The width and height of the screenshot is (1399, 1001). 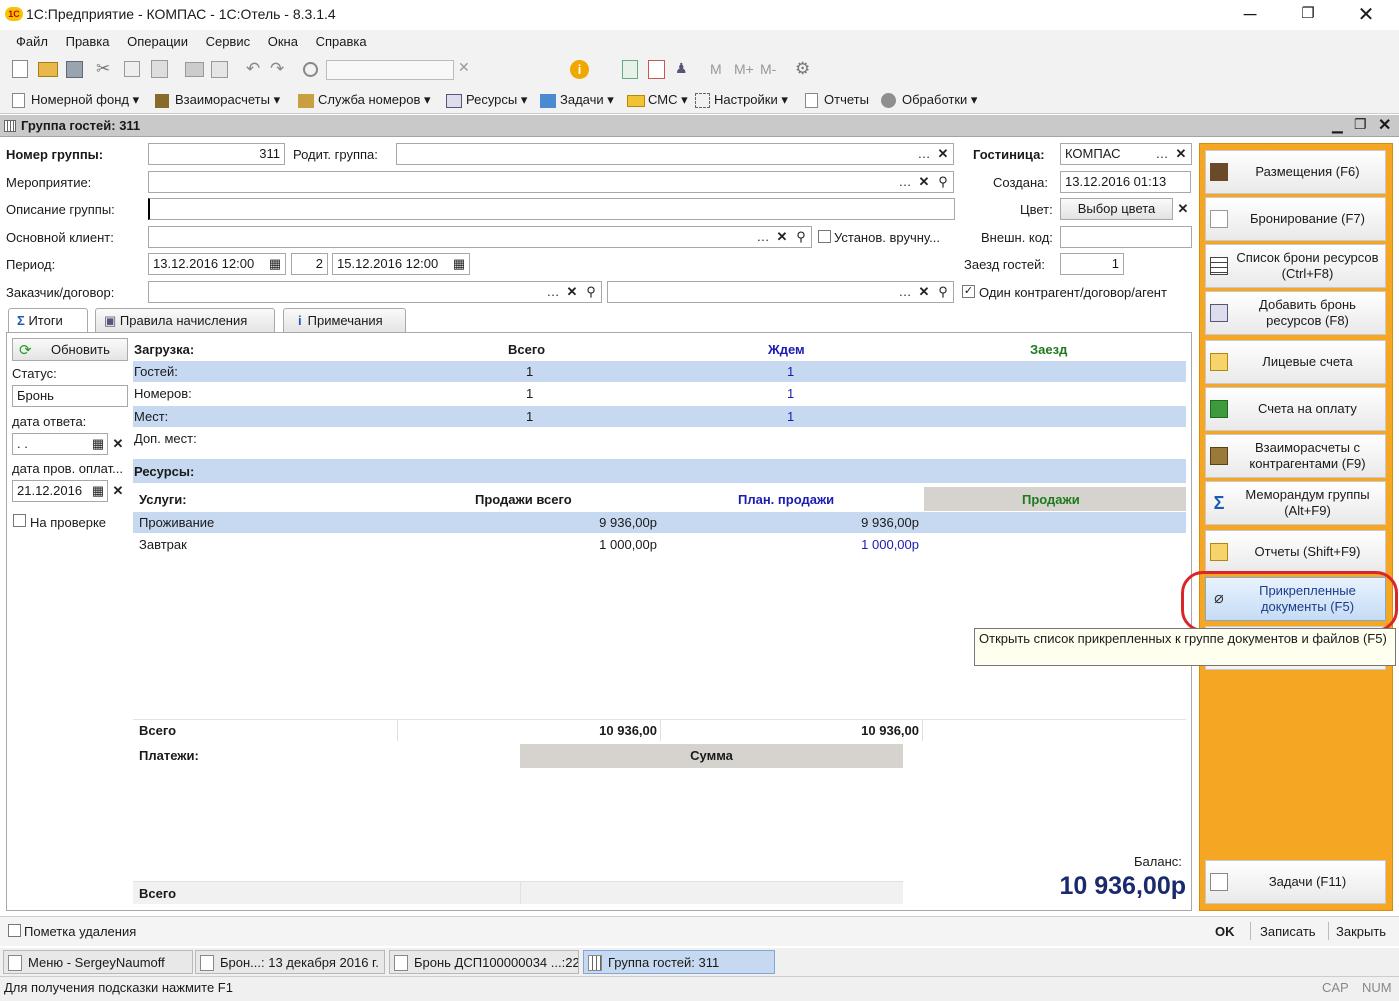 I want to click on event-clear-icon: ✕, so click(x=924, y=182).